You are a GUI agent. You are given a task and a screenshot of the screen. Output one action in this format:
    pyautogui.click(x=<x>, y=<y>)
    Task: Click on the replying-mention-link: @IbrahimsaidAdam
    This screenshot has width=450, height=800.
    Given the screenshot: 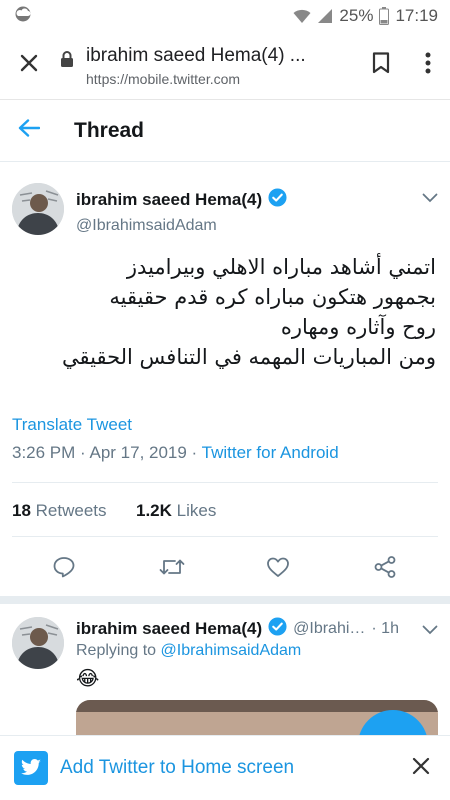 What is the action you would take?
    pyautogui.click(x=231, y=650)
    